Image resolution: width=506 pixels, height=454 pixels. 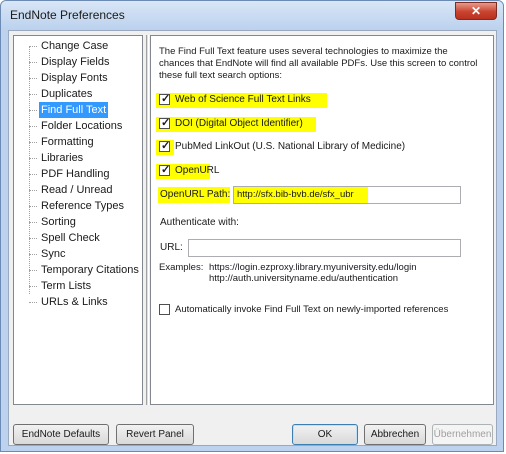 I want to click on authenticate-label: Authenticate with:, so click(x=199, y=222).